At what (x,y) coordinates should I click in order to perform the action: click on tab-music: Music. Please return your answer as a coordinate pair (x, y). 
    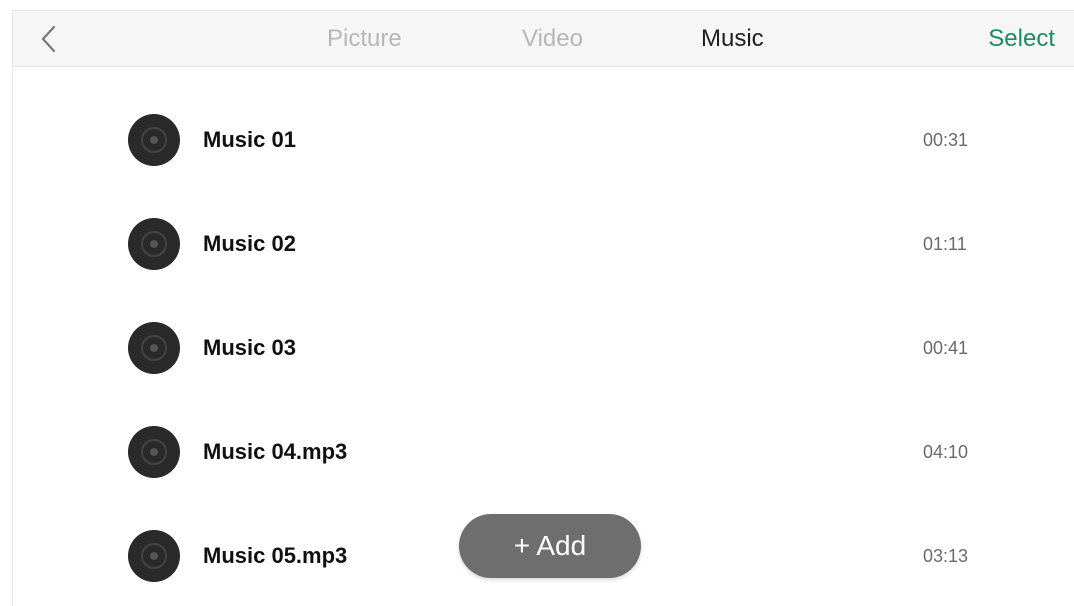
    Looking at the image, I should click on (732, 39).